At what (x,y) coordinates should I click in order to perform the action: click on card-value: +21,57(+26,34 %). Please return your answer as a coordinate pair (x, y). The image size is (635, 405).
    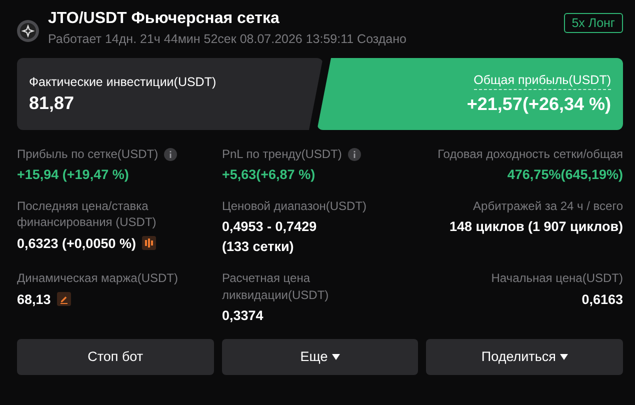
    Looking at the image, I should click on (538, 104).